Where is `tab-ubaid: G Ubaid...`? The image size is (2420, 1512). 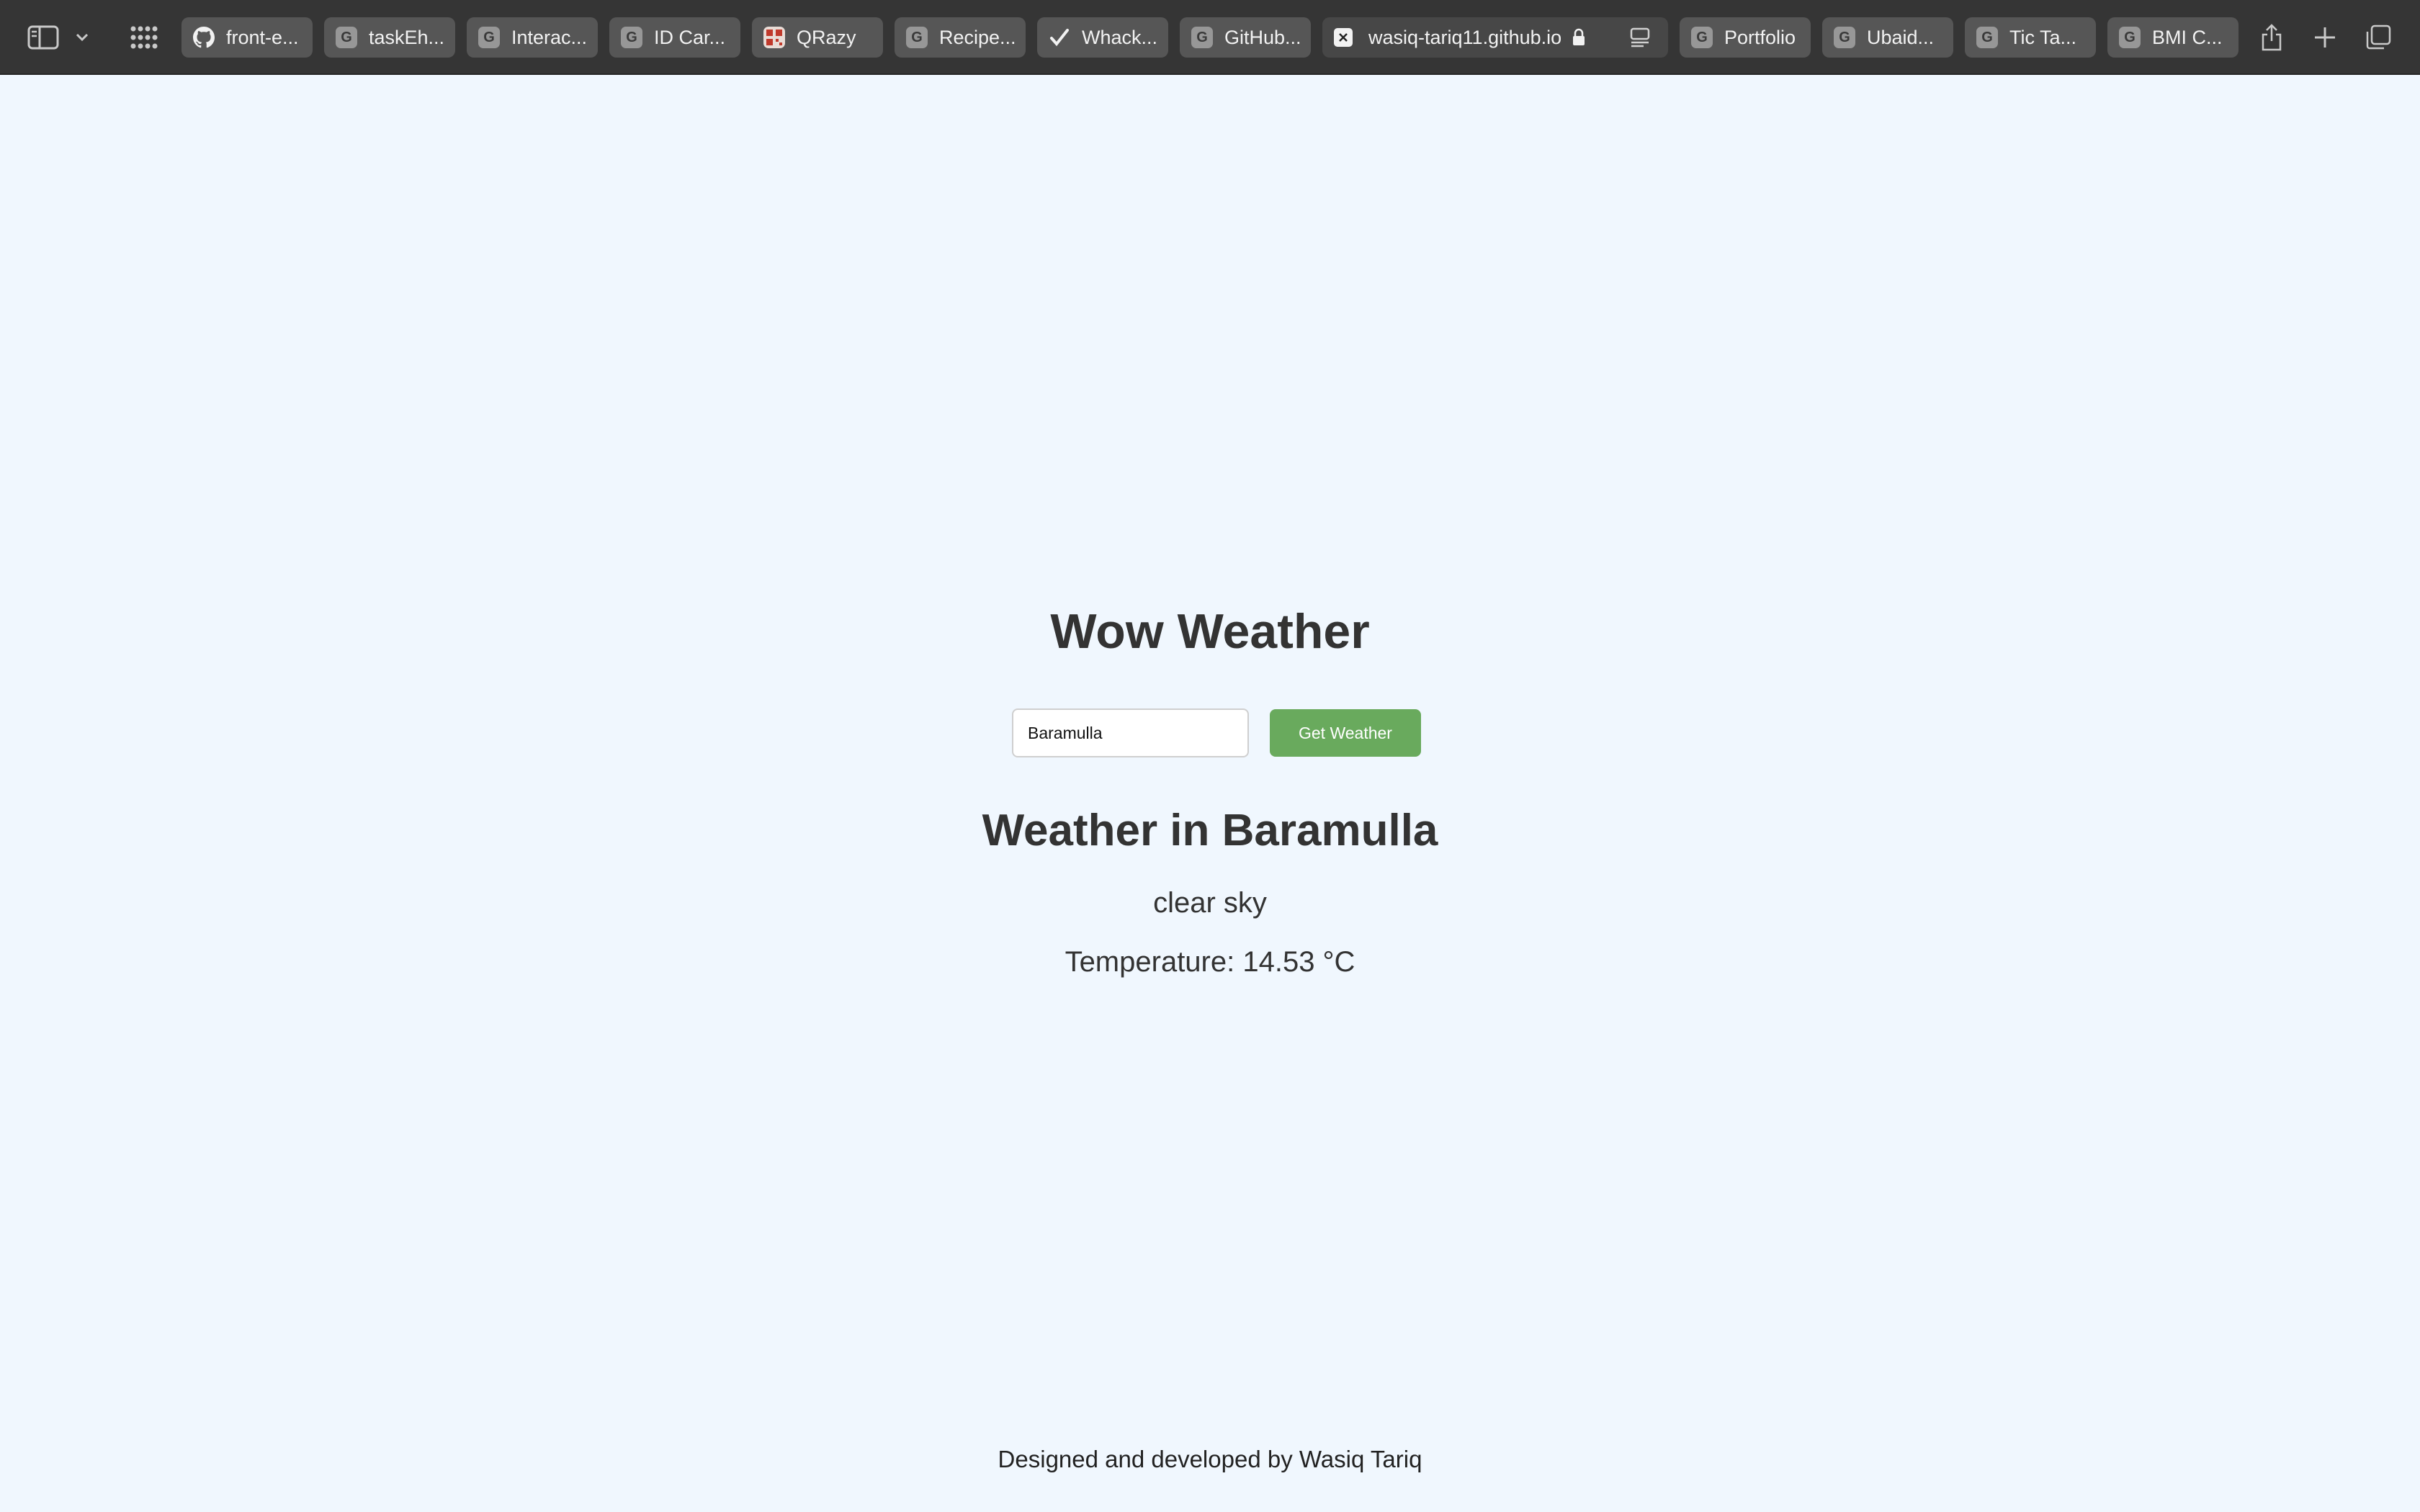 tab-ubaid: G Ubaid... is located at coordinates (1887, 37).